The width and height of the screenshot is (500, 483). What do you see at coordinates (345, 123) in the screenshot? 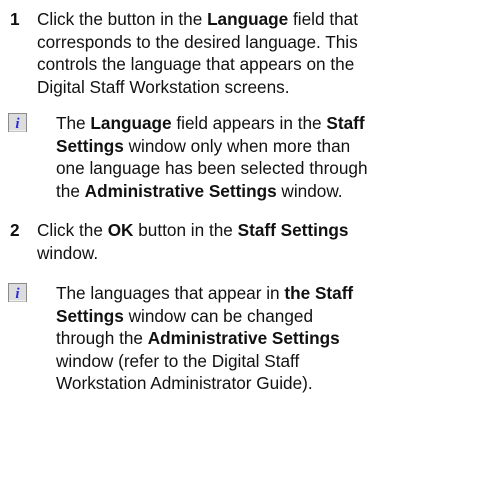
I see `ui-term-staff: Staff` at bounding box center [345, 123].